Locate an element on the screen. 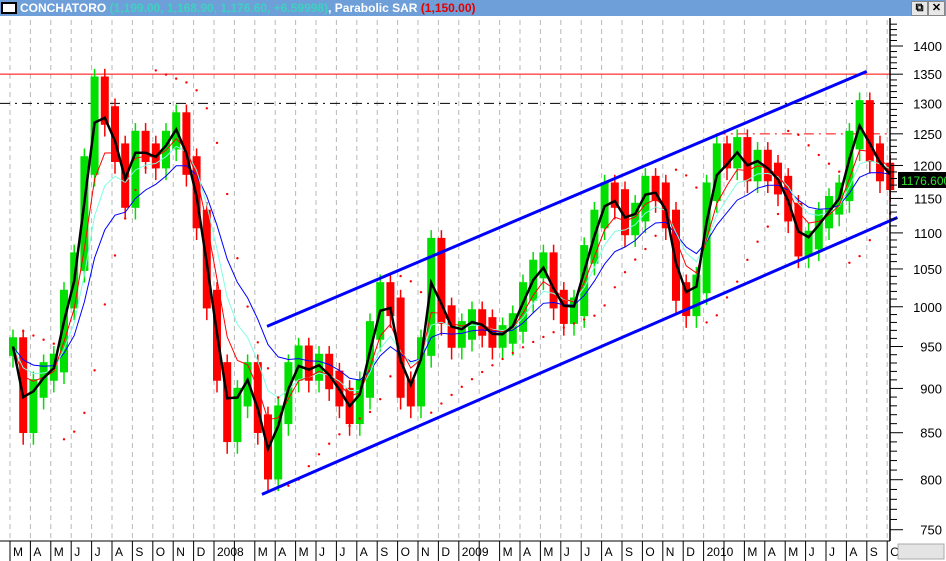 The image size is (946, 561). price-tick-label: 1350 is located at coordinates (927, 74).